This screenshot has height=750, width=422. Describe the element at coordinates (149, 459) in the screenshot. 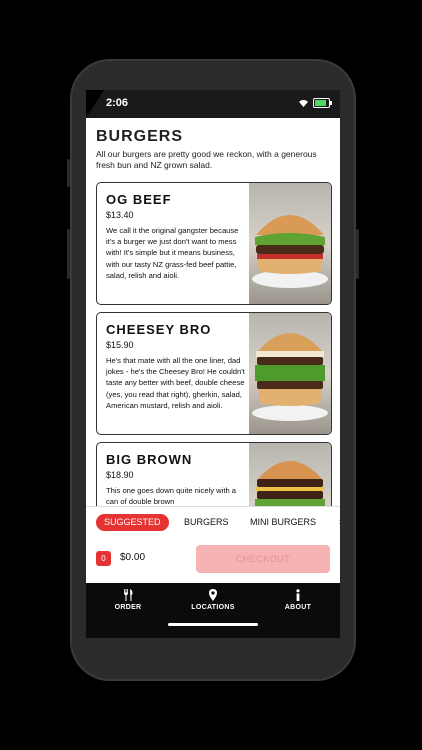

I see `item-name: BIG BROWN` at that location.